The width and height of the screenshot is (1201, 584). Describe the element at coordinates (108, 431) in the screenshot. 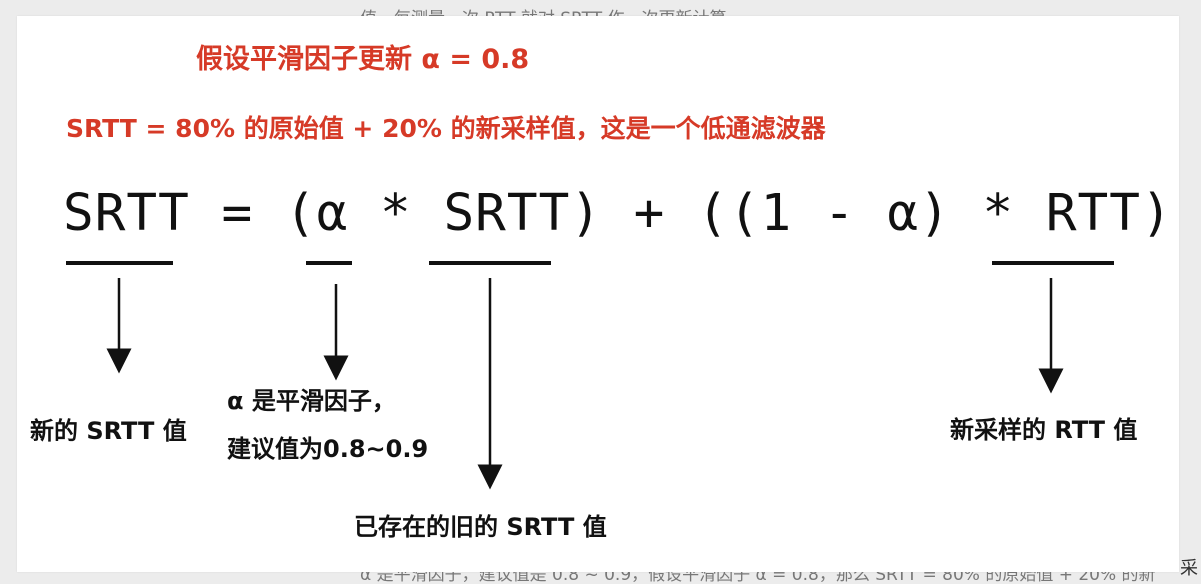

I see `label-new-srtt: 新的 SRTT 值` at that location.